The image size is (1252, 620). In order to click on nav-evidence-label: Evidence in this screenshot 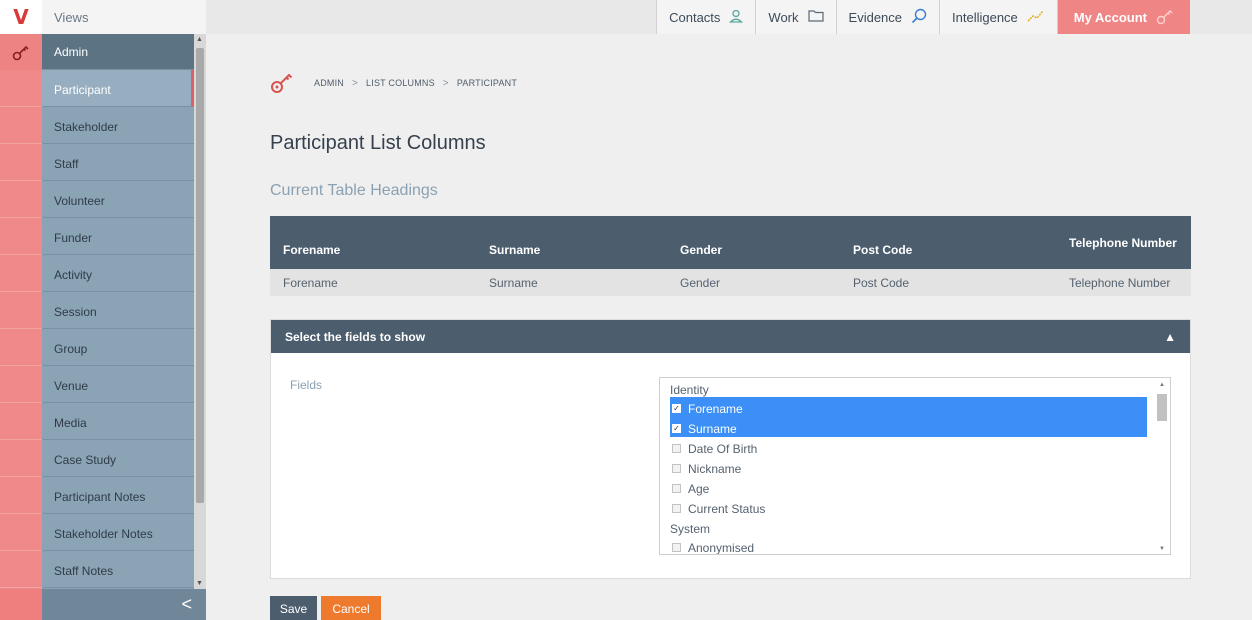, I will do `click(875, 17)`.